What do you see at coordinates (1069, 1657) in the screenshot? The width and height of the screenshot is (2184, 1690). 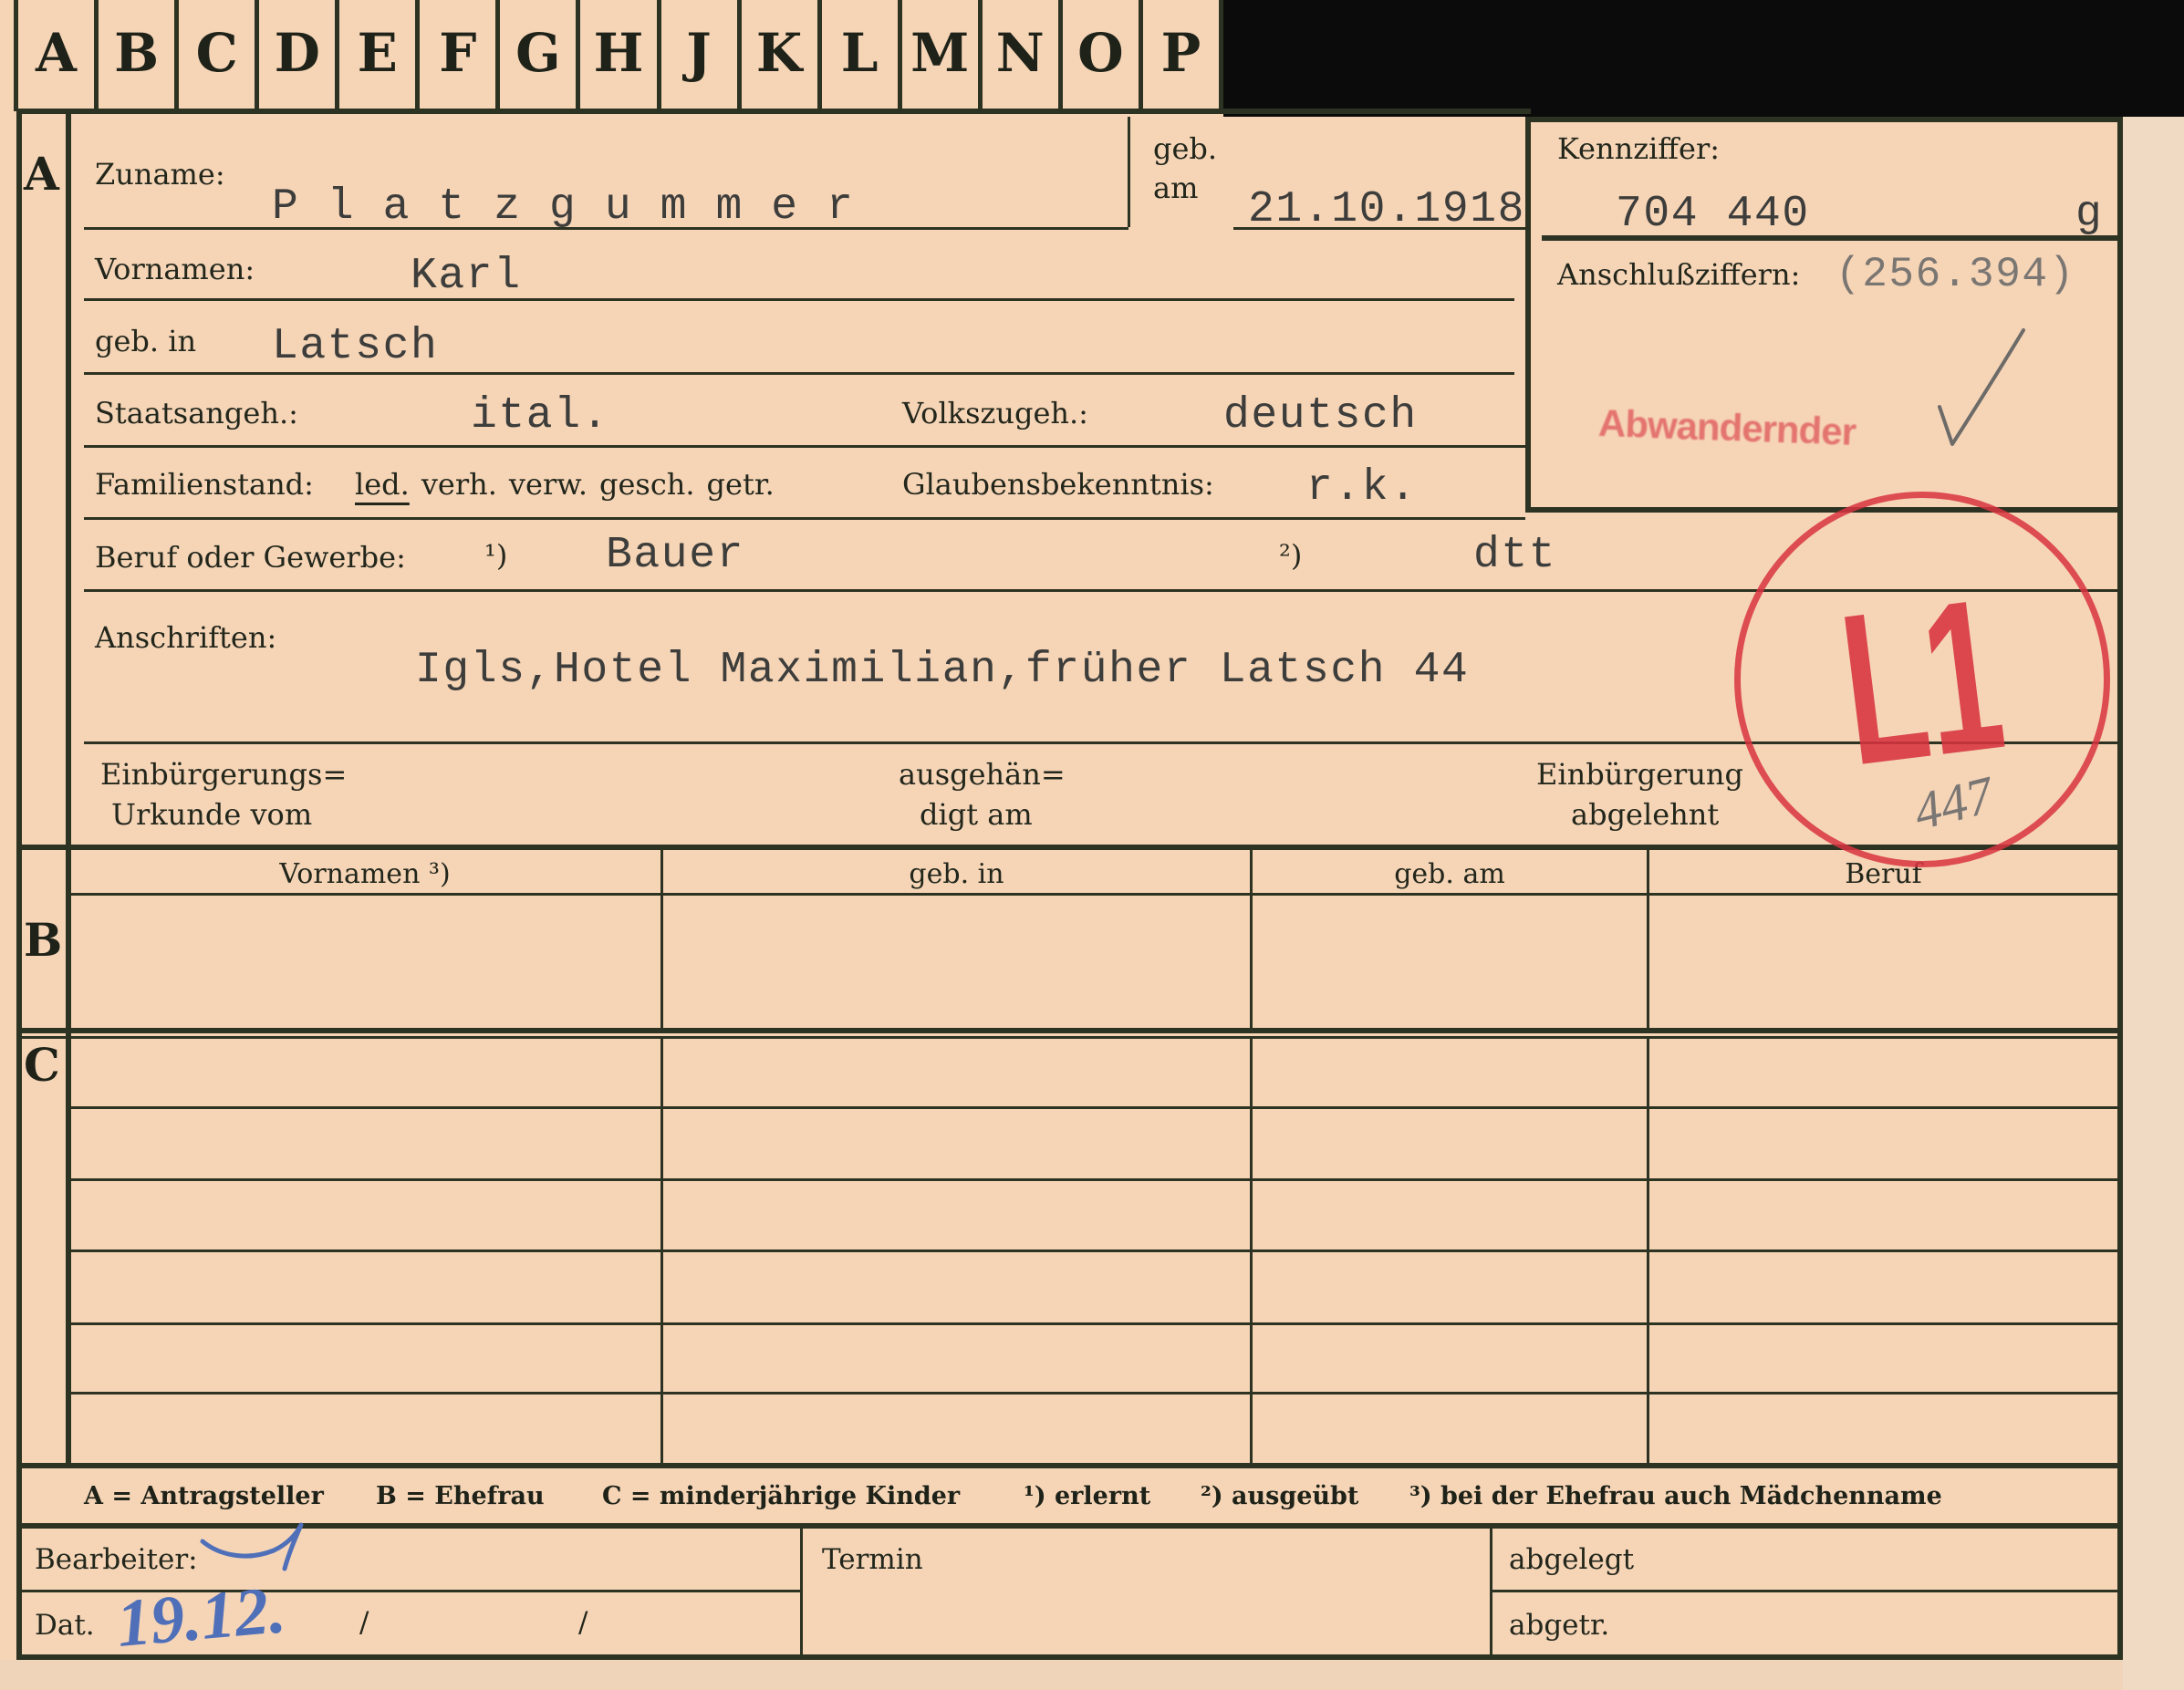 I see `card-bottom-border` at bounding box center [1069, 1657].